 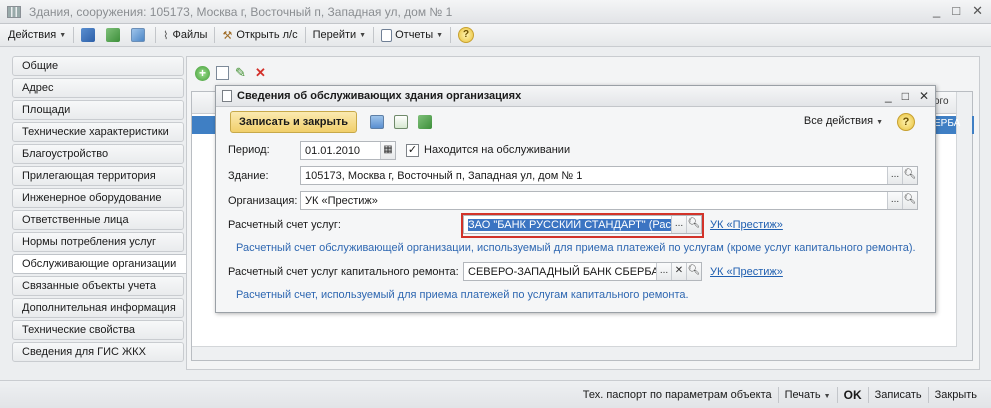 What do you see at coordinates (259, 35) in the screenshot?
I see `open-account-button: ⚒ Открыть л/с` at bounding box center [259, 35].